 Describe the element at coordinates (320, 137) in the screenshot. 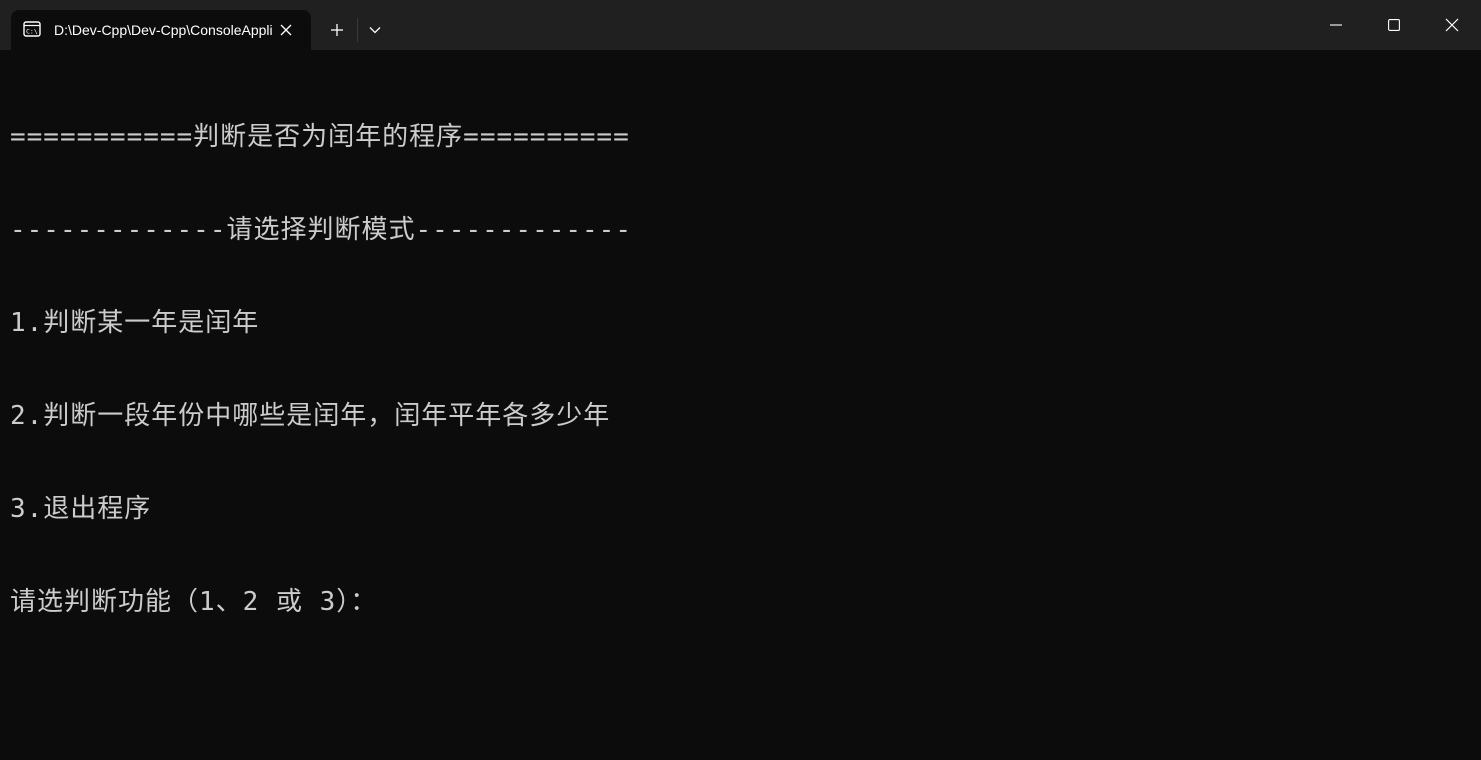

I see `console-line-title: ===========判断是否为闰年的程序==========` at that location.